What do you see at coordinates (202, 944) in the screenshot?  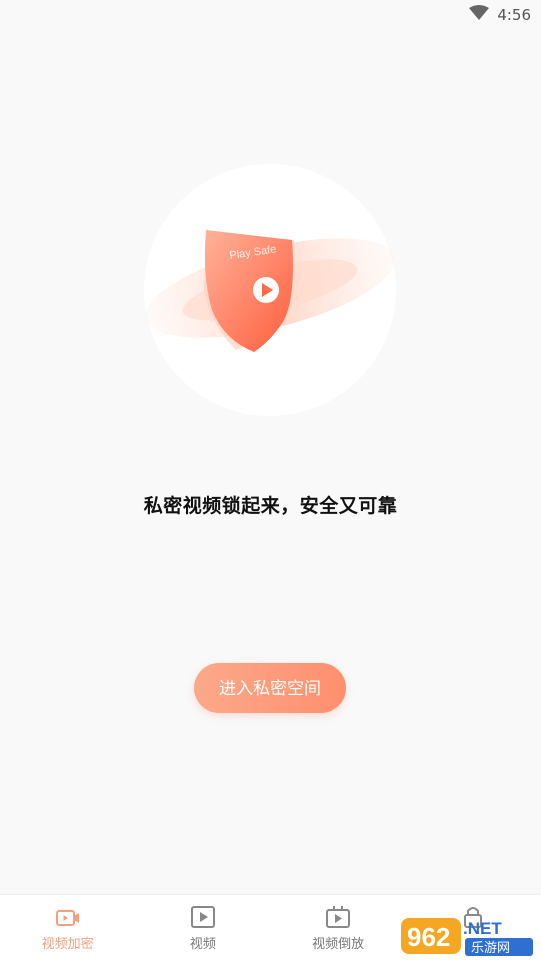 I see `tab-label: 视频` at bounding box center [202, 944].